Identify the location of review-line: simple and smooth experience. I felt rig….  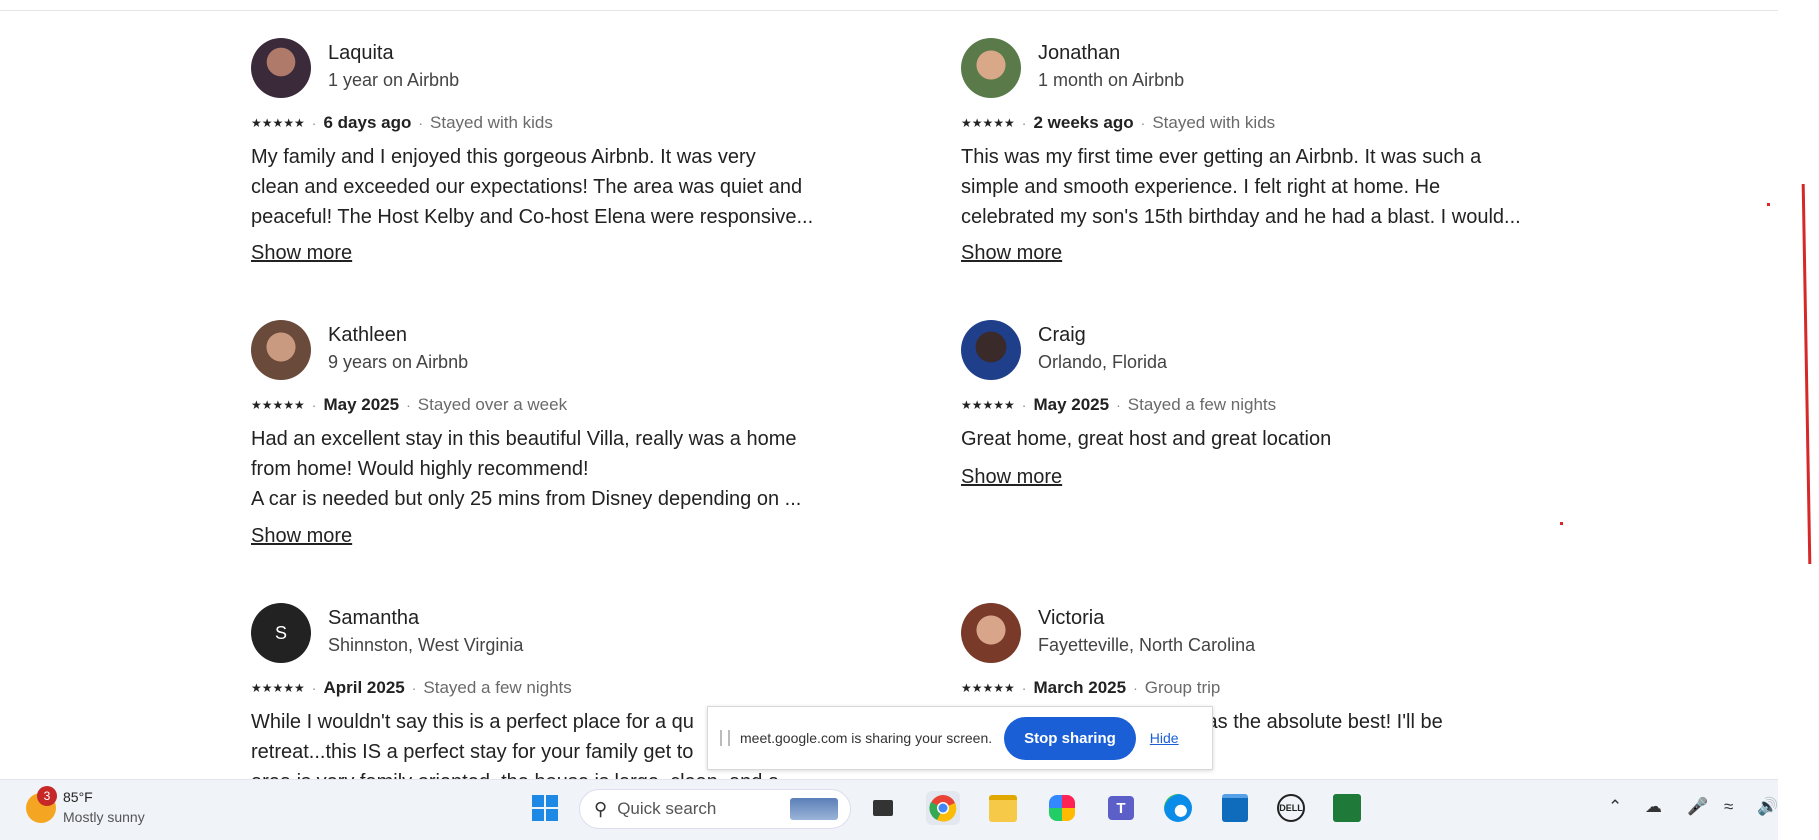
(1201, 187).